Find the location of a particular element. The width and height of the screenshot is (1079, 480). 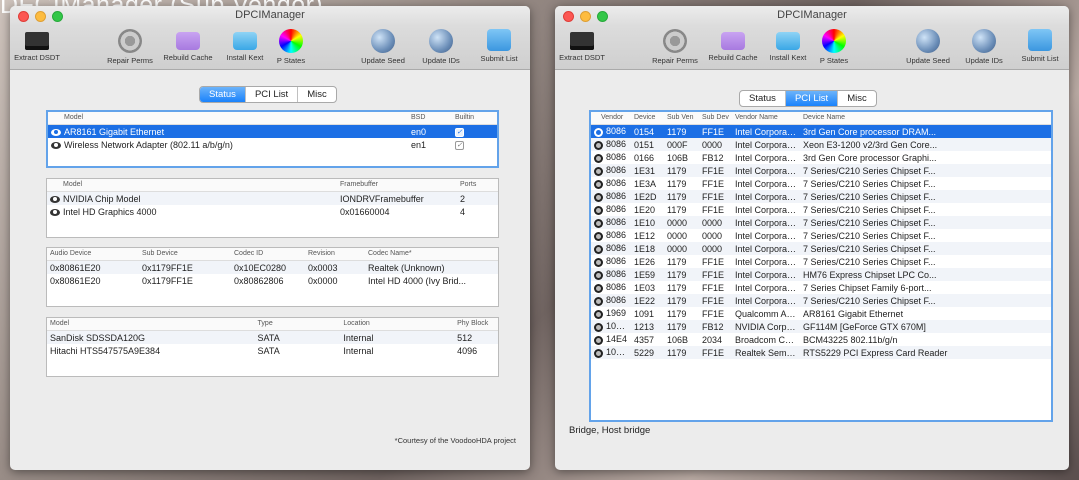

cell-text: 1E3A is located at coordinates (645, 183).